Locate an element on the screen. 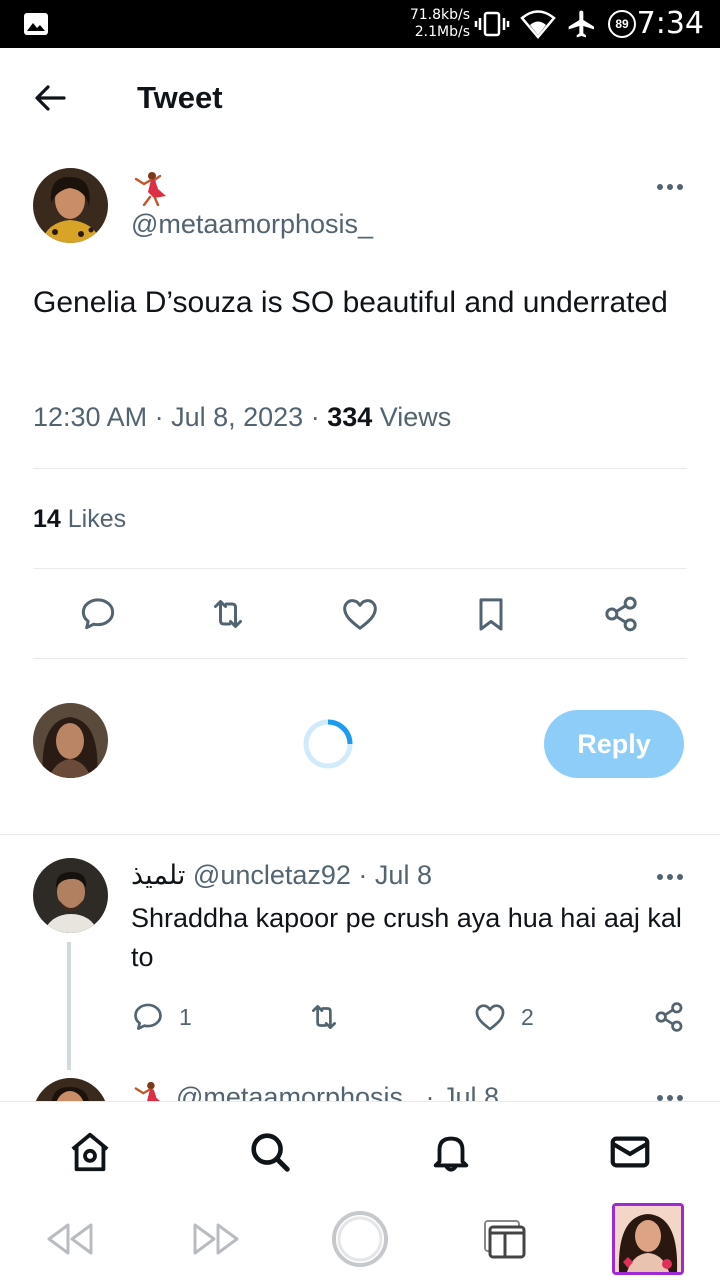 Image resolution: width=720 pixels, height=1280 pixels. battery-level: 89 is located at coordinates (622, 24).